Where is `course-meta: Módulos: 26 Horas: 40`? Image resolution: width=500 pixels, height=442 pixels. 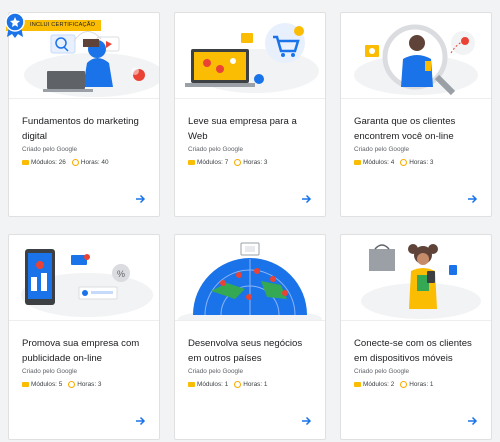 course-meta: Módulos: 26 Horas: 40 is located at coordinates (65, 162).